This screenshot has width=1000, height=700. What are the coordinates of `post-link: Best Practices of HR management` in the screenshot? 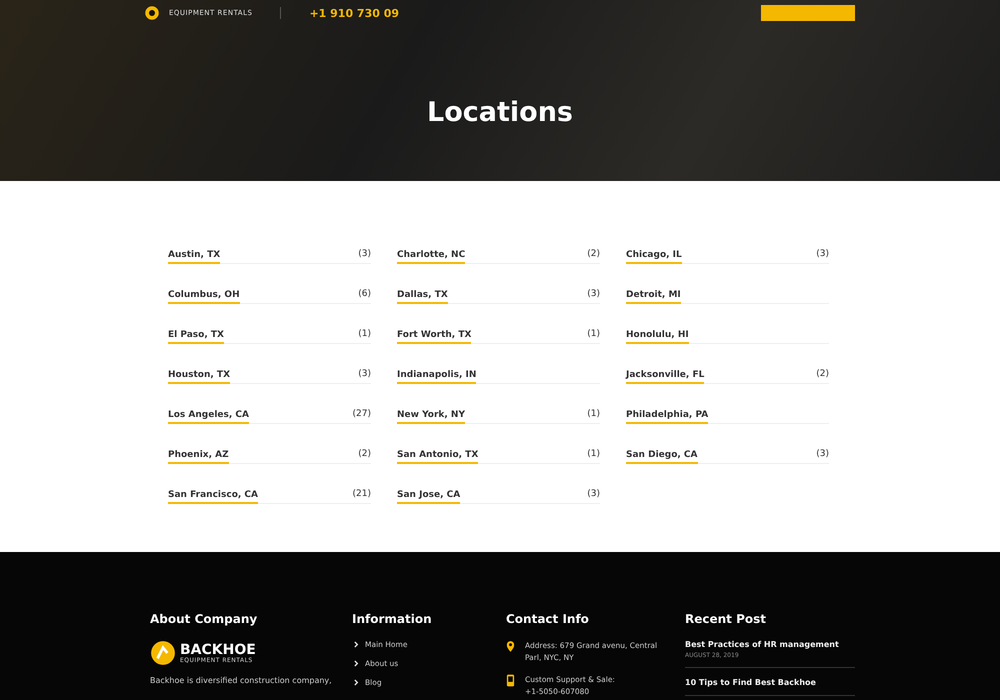 It's located at (770, 644).